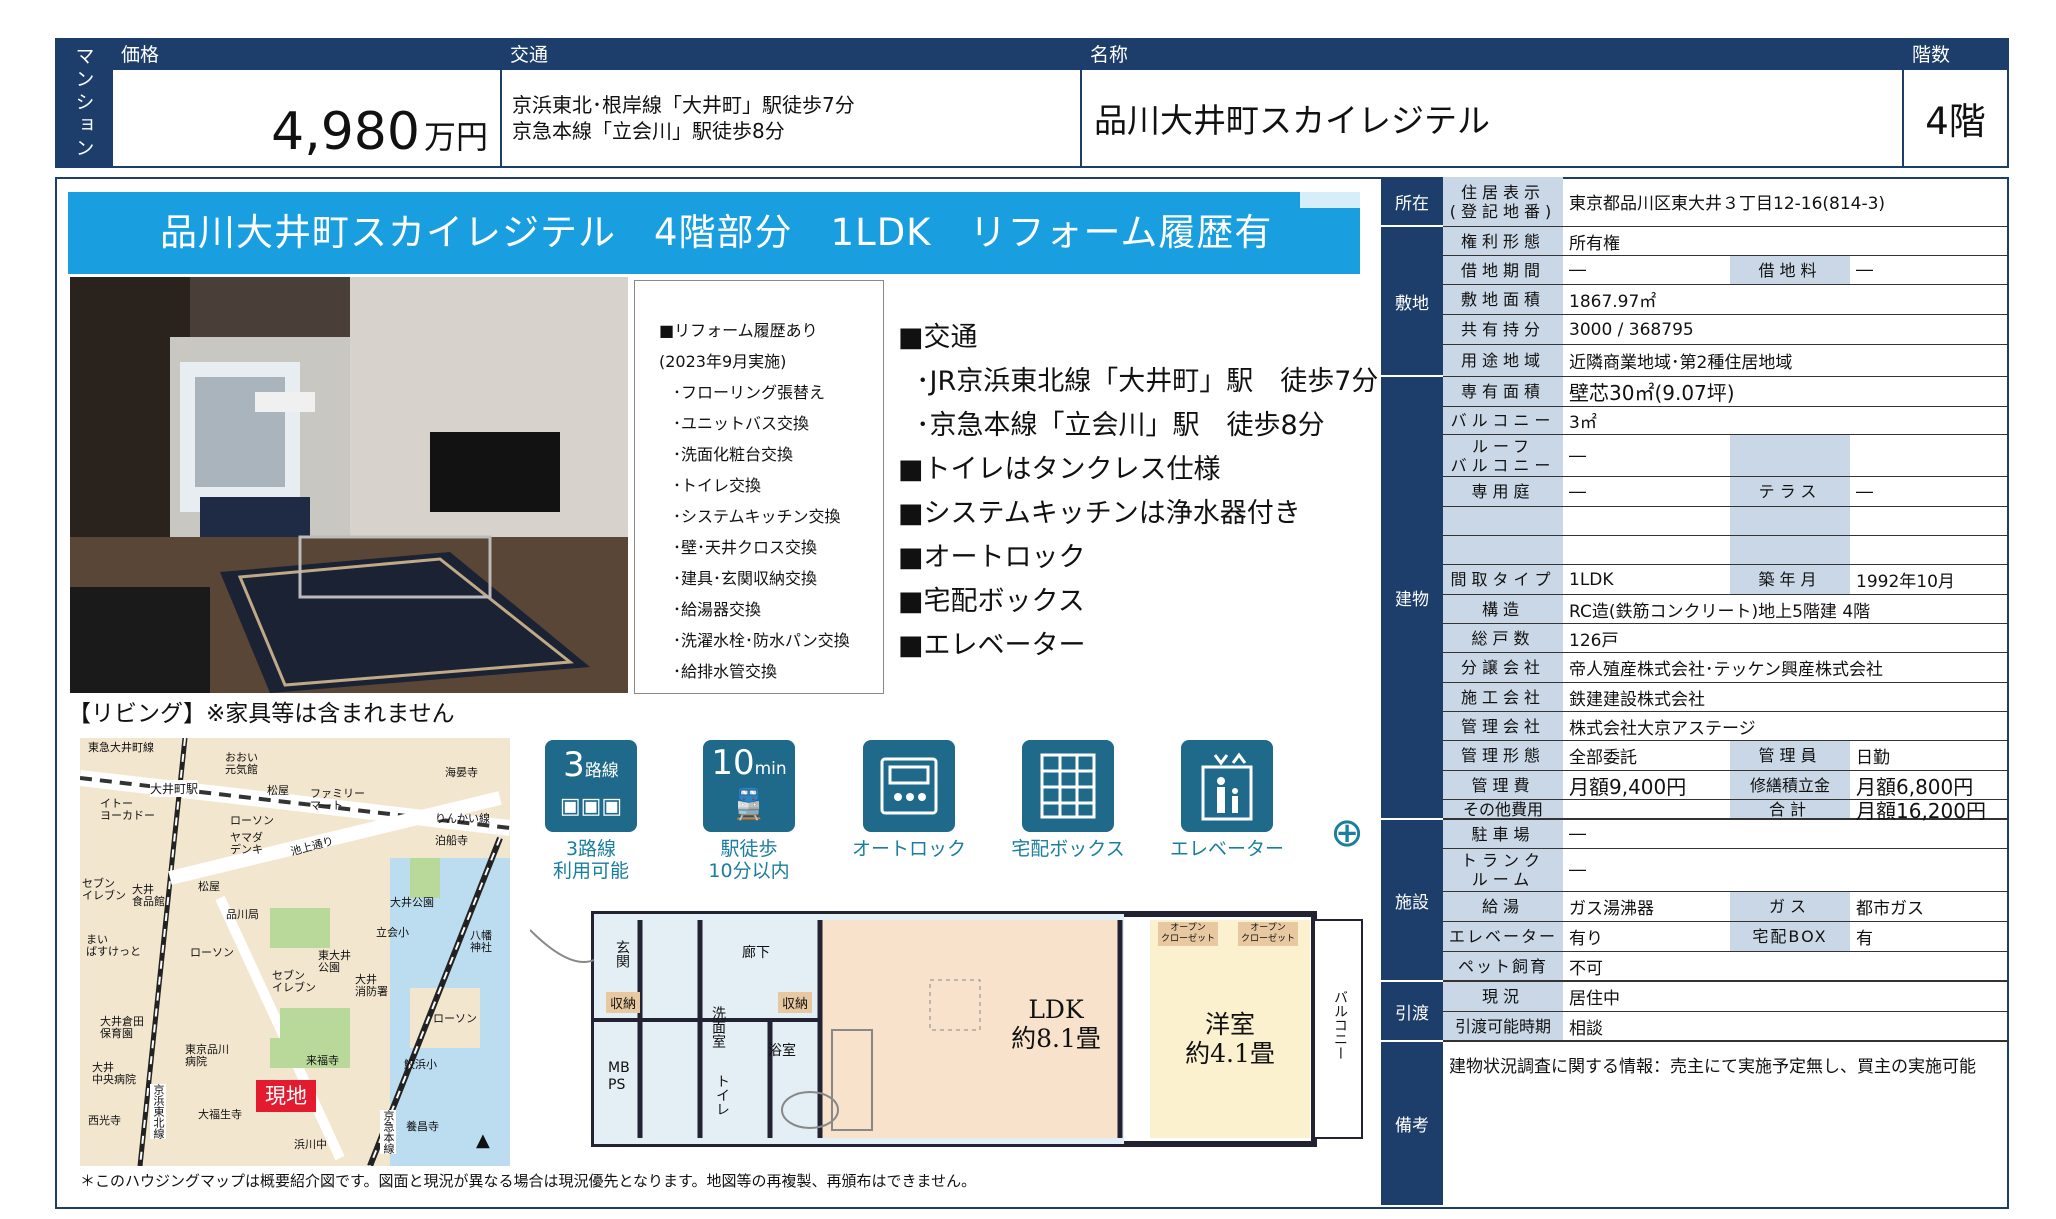 The height and width of the screenshot is (1219, 2056). What do you see at coordinates (1790, 809) in the screenshot?
I see `total-label: 合計` at bounding box center [1790, 809].